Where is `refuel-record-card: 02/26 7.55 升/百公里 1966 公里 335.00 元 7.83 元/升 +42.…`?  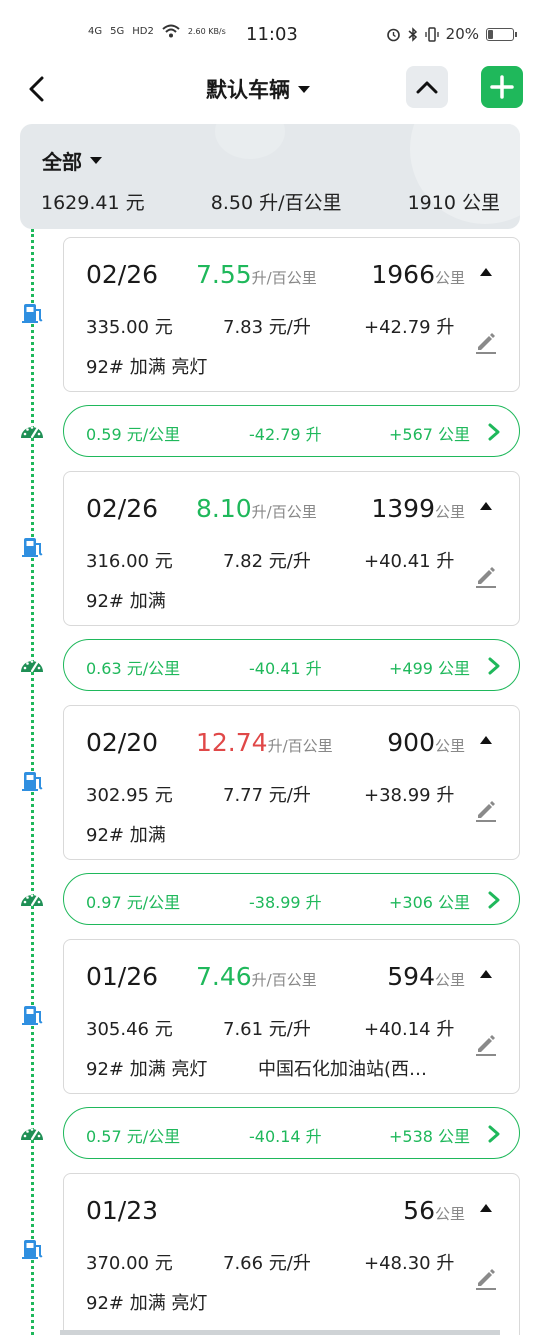 refuel-record-card: 02/26 7.55 升/百公里 1966 公里 335.00 元 7.83 元/升 +42.… is located at coordinates (291, 314).